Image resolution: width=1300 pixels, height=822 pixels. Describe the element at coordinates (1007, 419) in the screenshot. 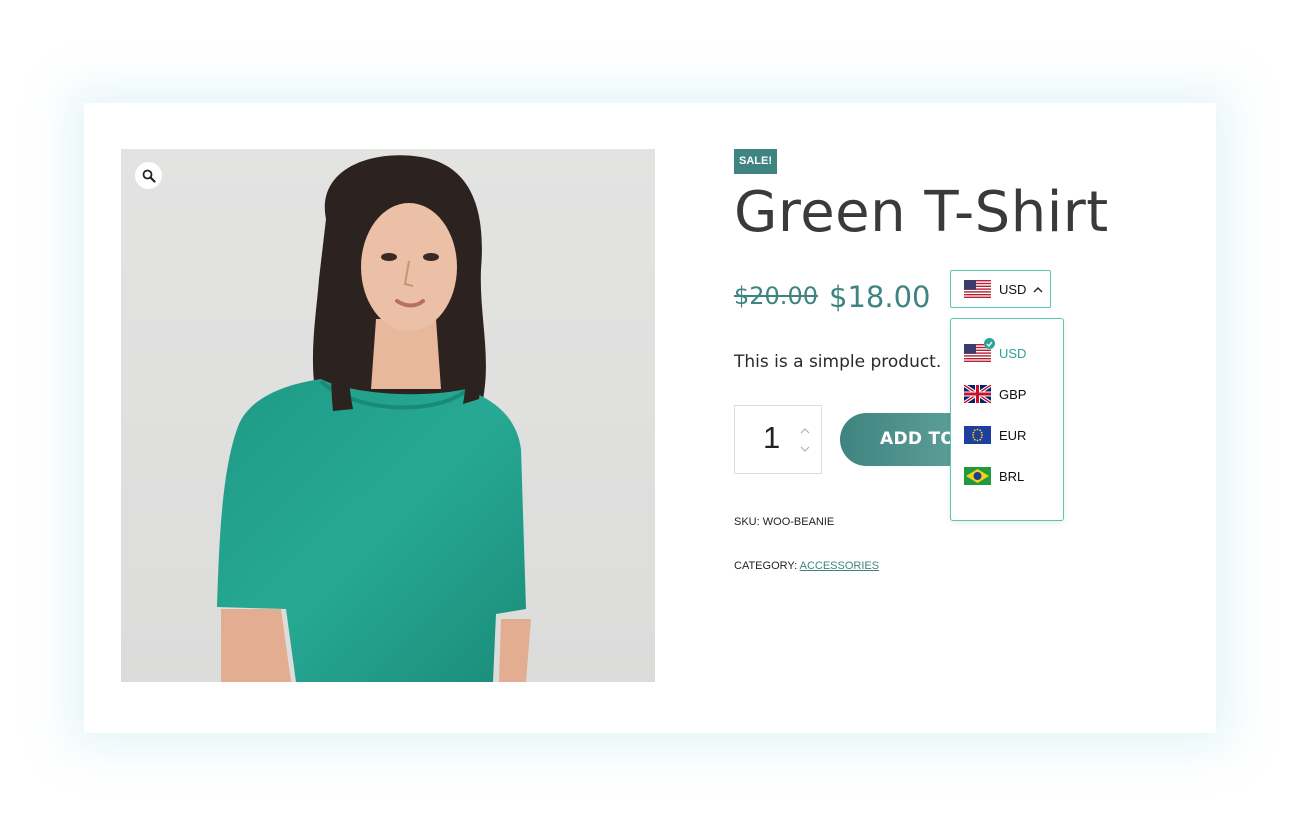

I see `currency-dropdown: USD GBP EUR BRL` at that location.